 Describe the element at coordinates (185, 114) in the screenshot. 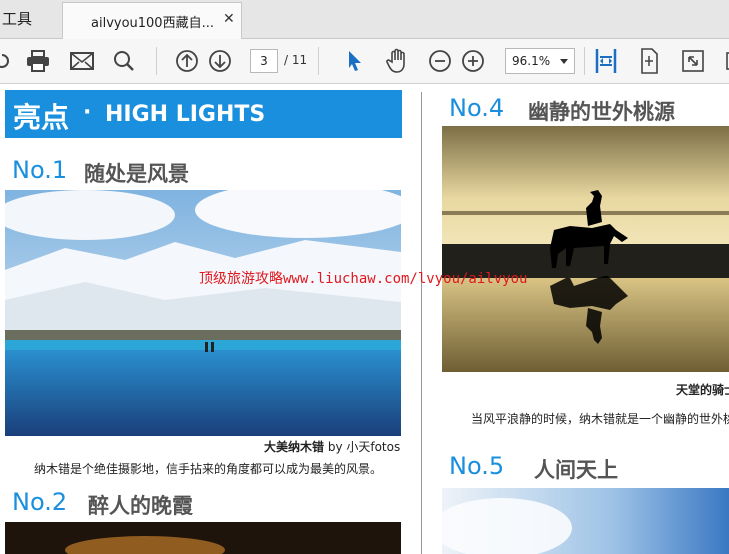

I see `highlights-title-en: HIGH LIGHTS` at that location.